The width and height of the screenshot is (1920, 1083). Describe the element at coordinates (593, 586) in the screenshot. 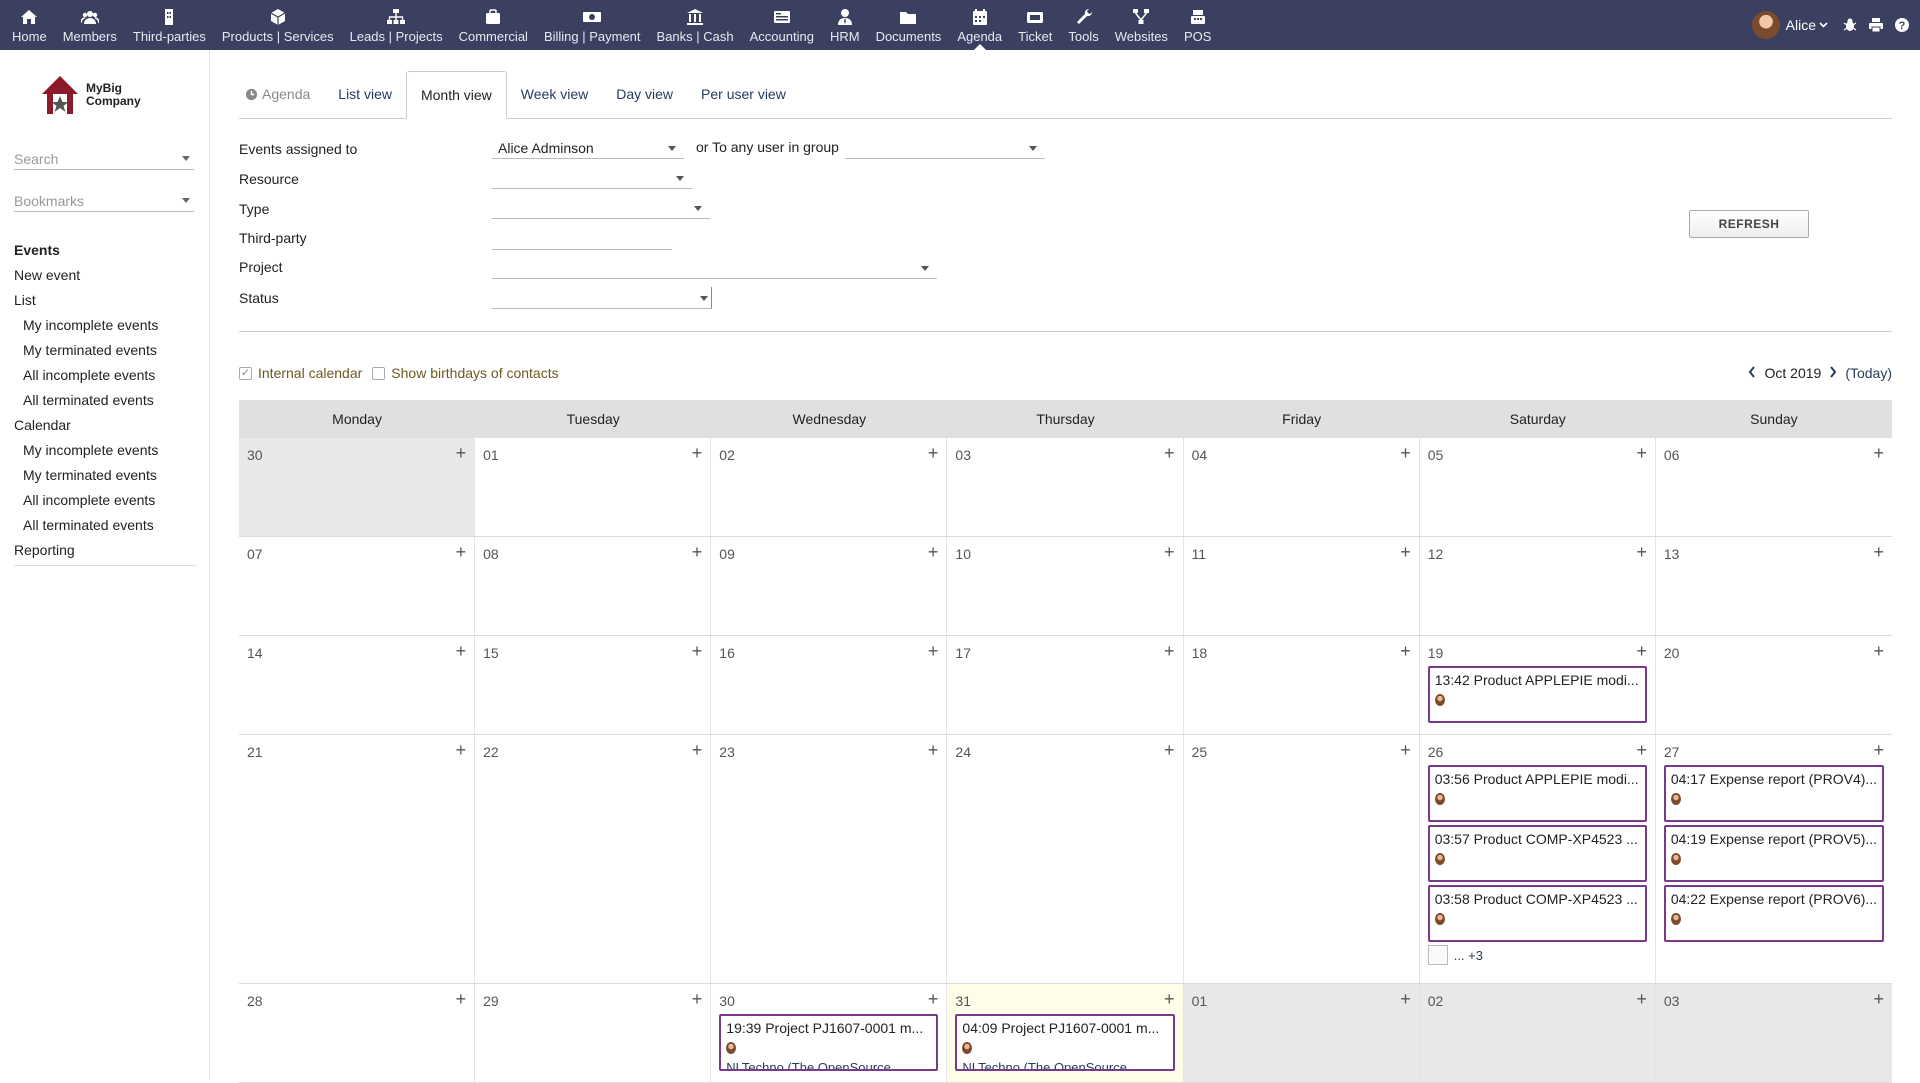

I see `calendar-day: 08 +` at that location.